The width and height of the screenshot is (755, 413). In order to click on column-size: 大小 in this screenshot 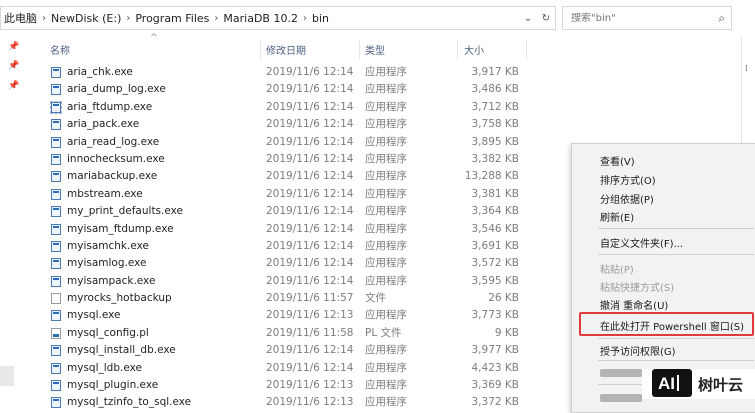, I will do `click(474, 49)`.